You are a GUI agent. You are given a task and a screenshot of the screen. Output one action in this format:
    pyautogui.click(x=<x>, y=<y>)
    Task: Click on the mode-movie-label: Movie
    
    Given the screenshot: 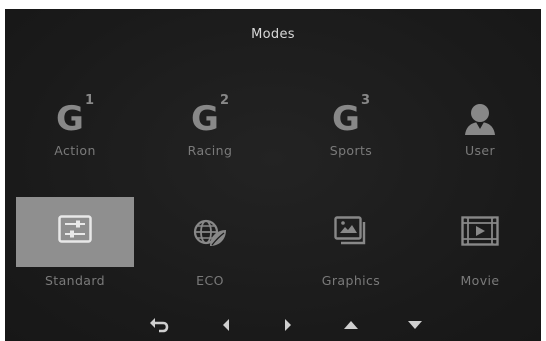 What is the action you would take?
    pyautogui.click(x=480, y=280)
    